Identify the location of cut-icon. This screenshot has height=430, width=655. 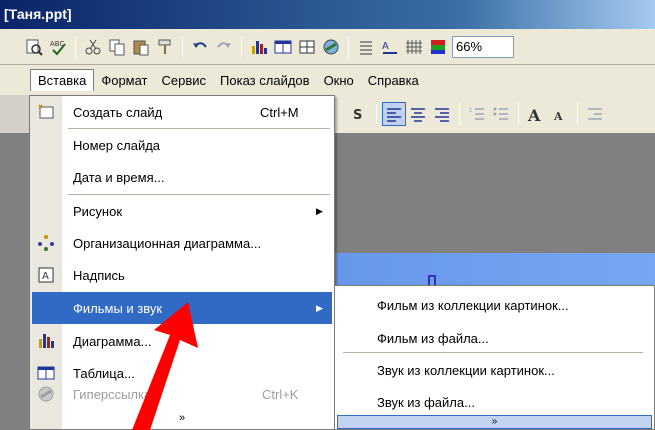
(93, 47).